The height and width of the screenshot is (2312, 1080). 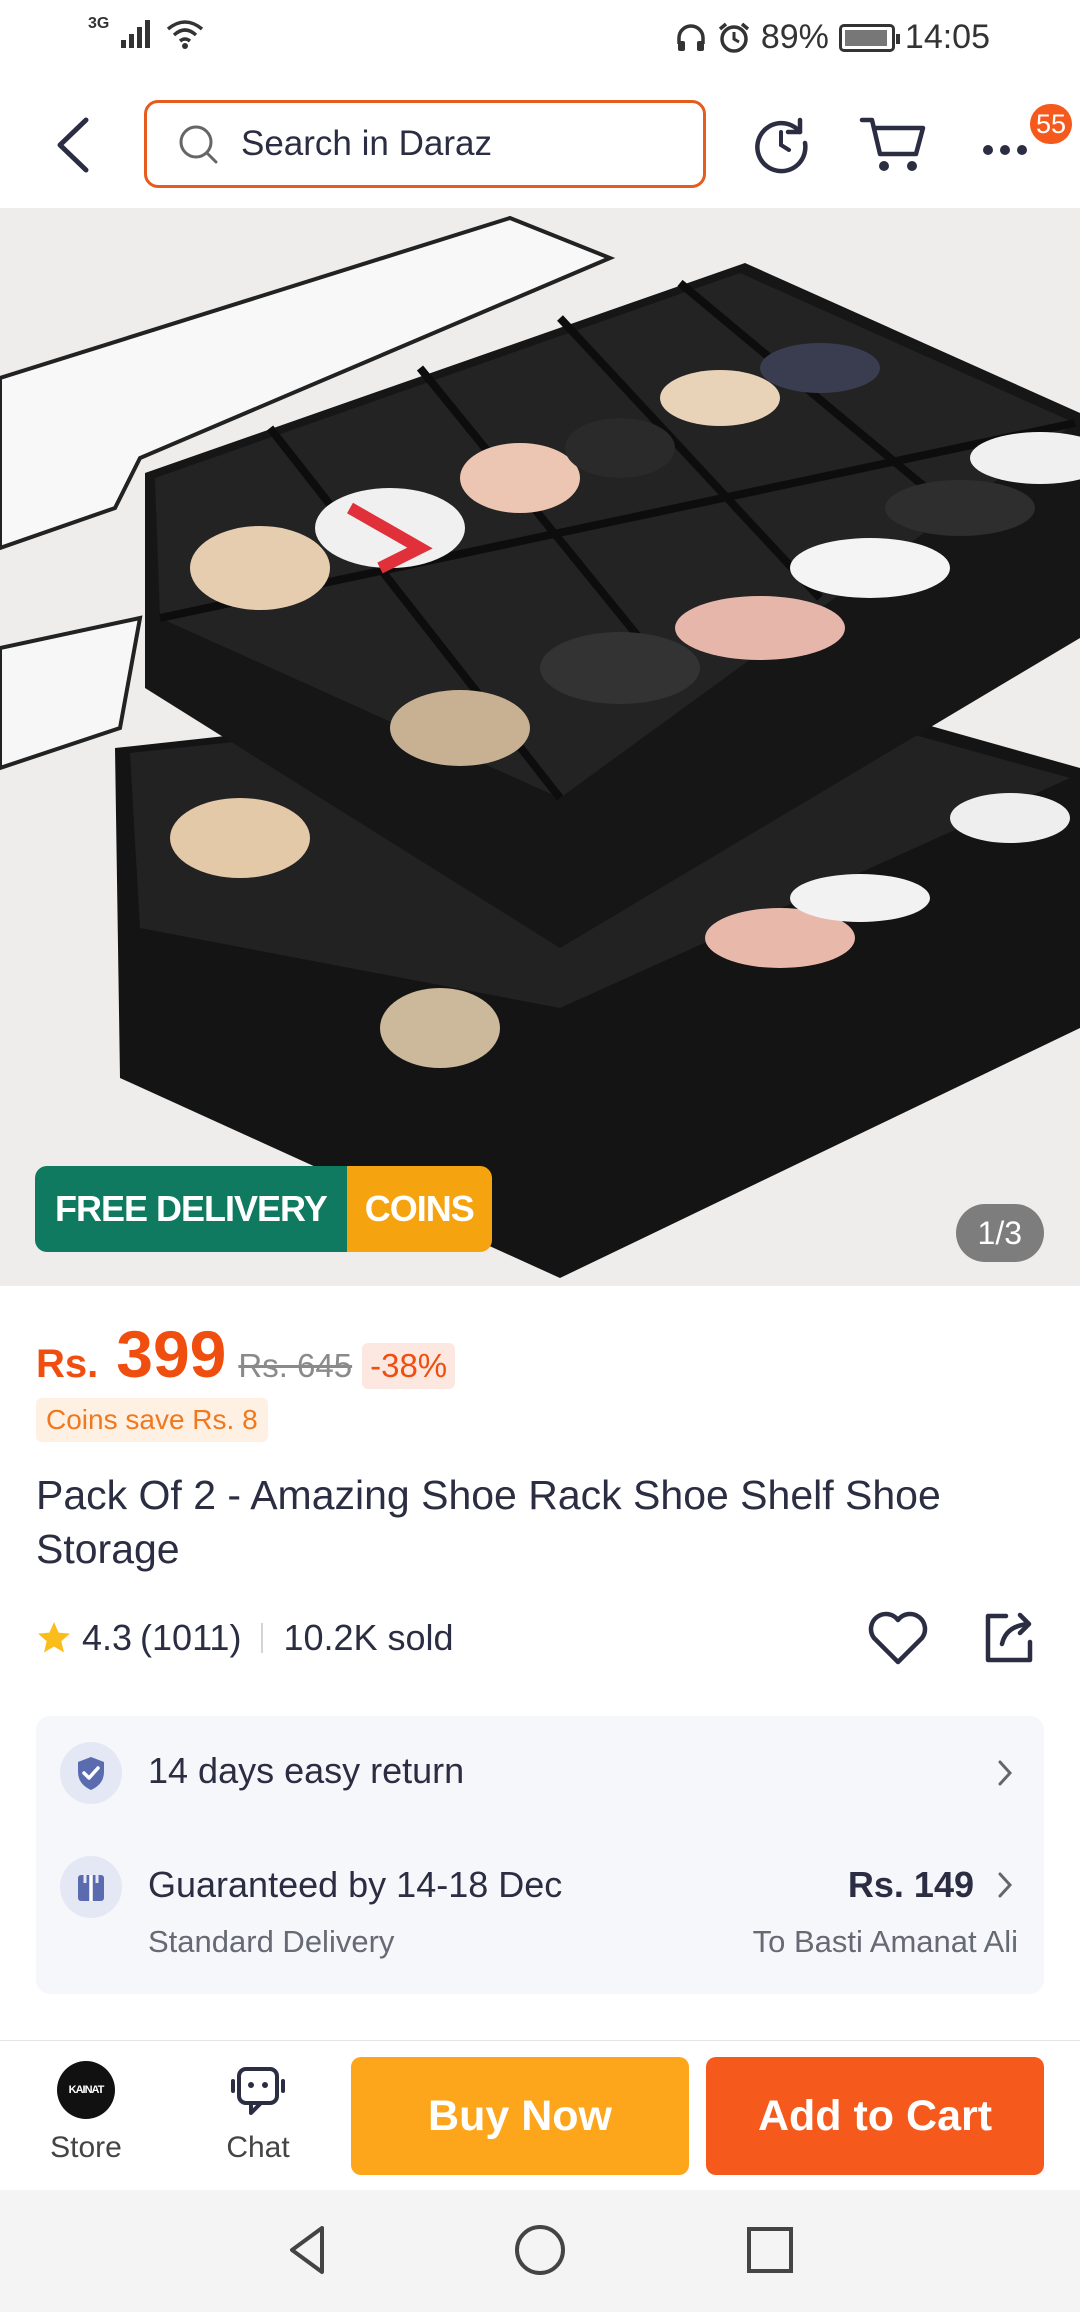 I want to click on rating-value: 4.3, so click(x=107, y=1637).